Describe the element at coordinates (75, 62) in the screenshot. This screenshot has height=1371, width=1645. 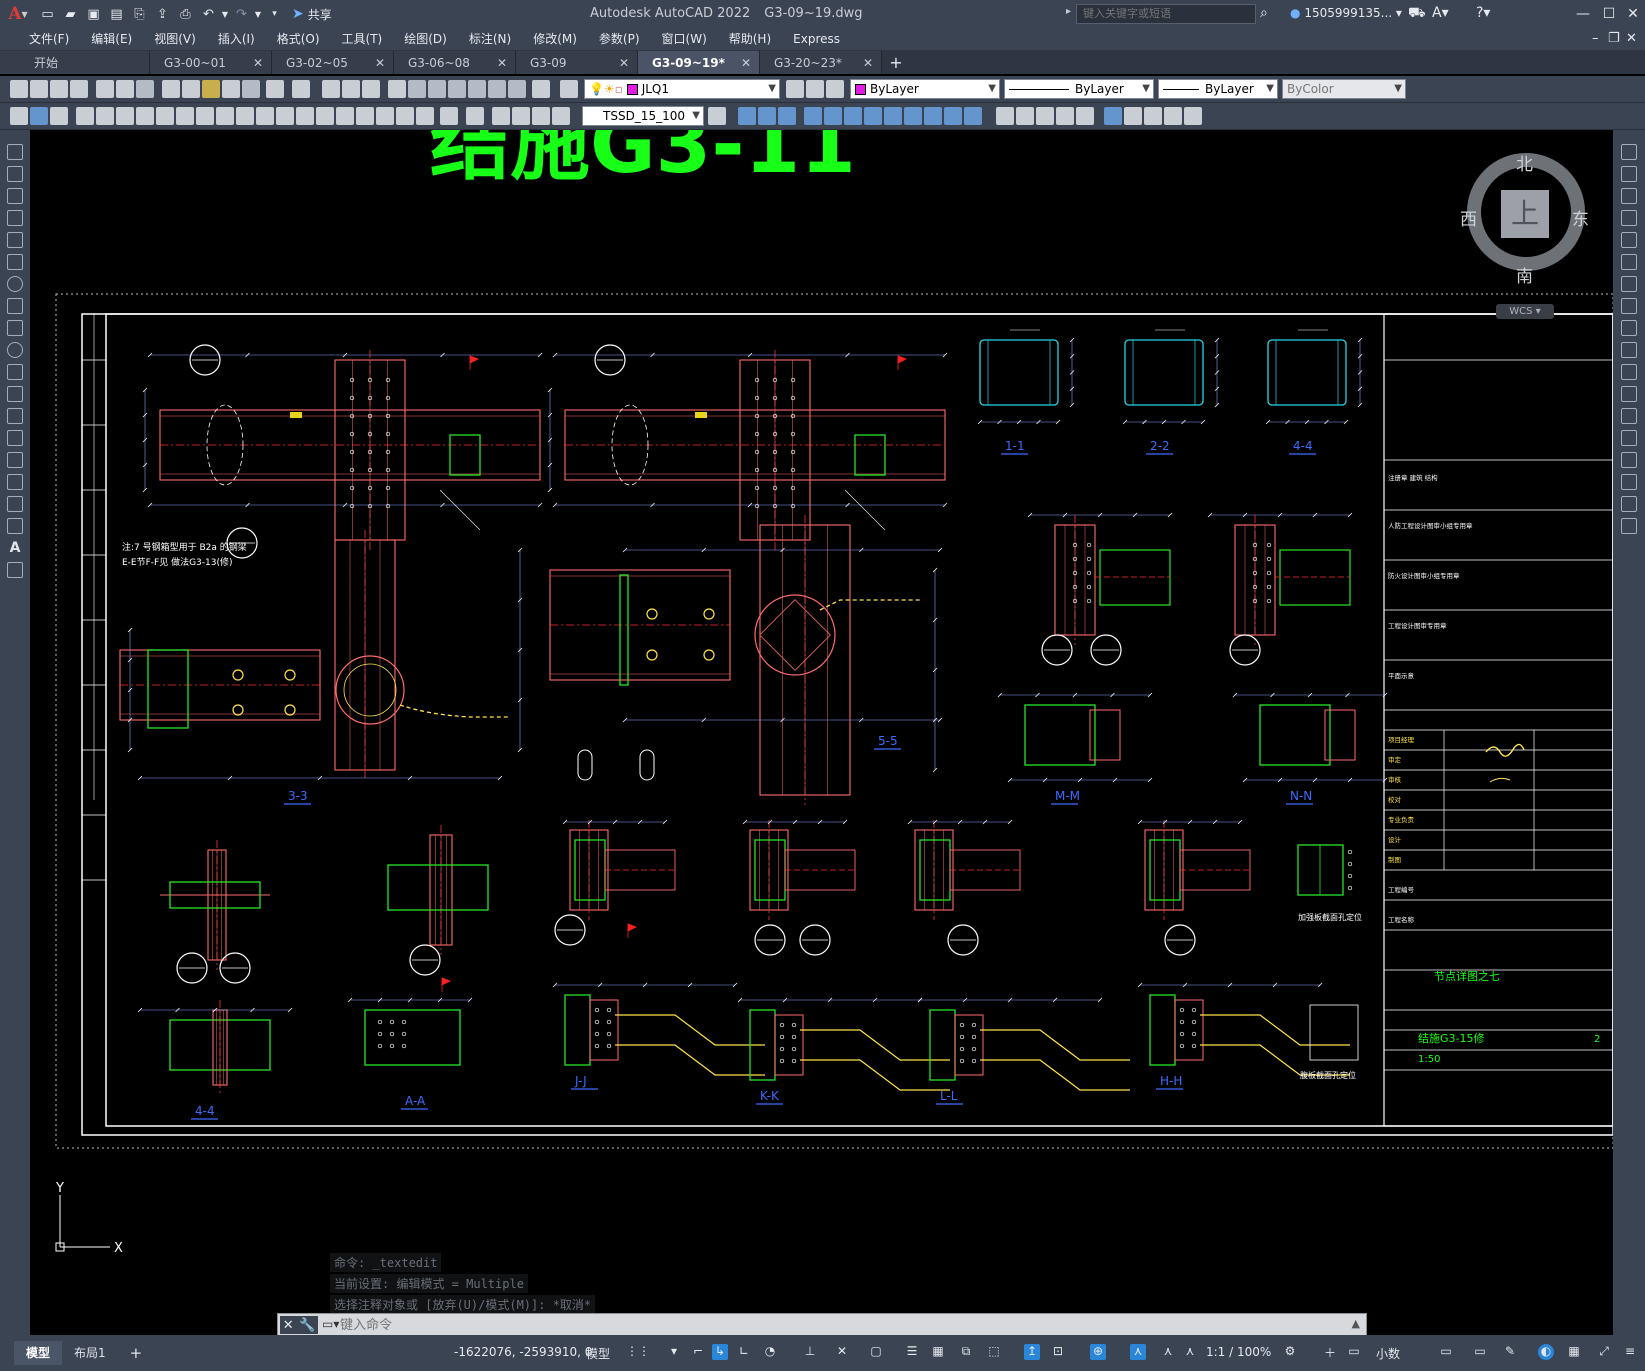
I see `tab-start: 开始` at that location.